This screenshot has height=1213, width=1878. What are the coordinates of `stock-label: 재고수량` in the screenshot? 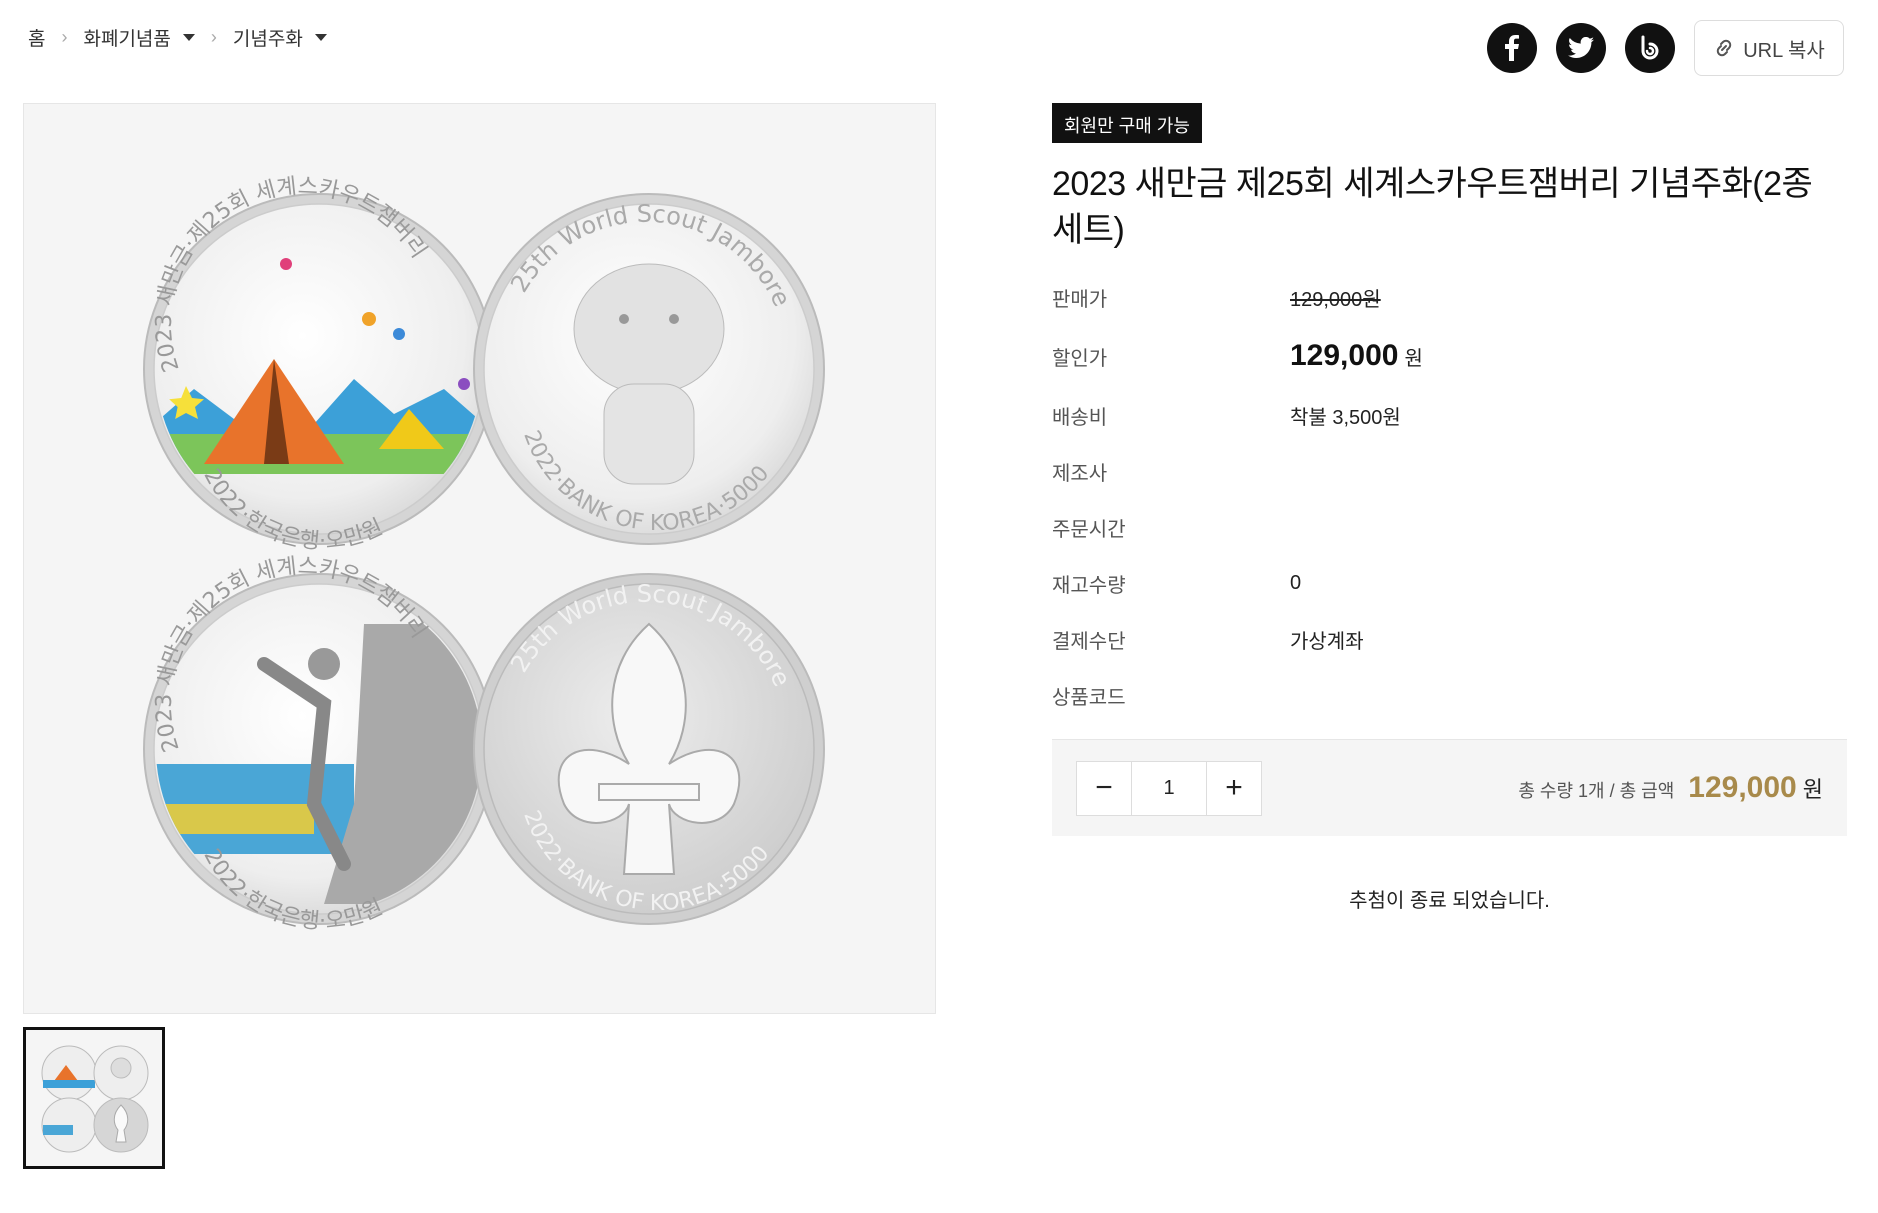 It's located at (1089, 585).